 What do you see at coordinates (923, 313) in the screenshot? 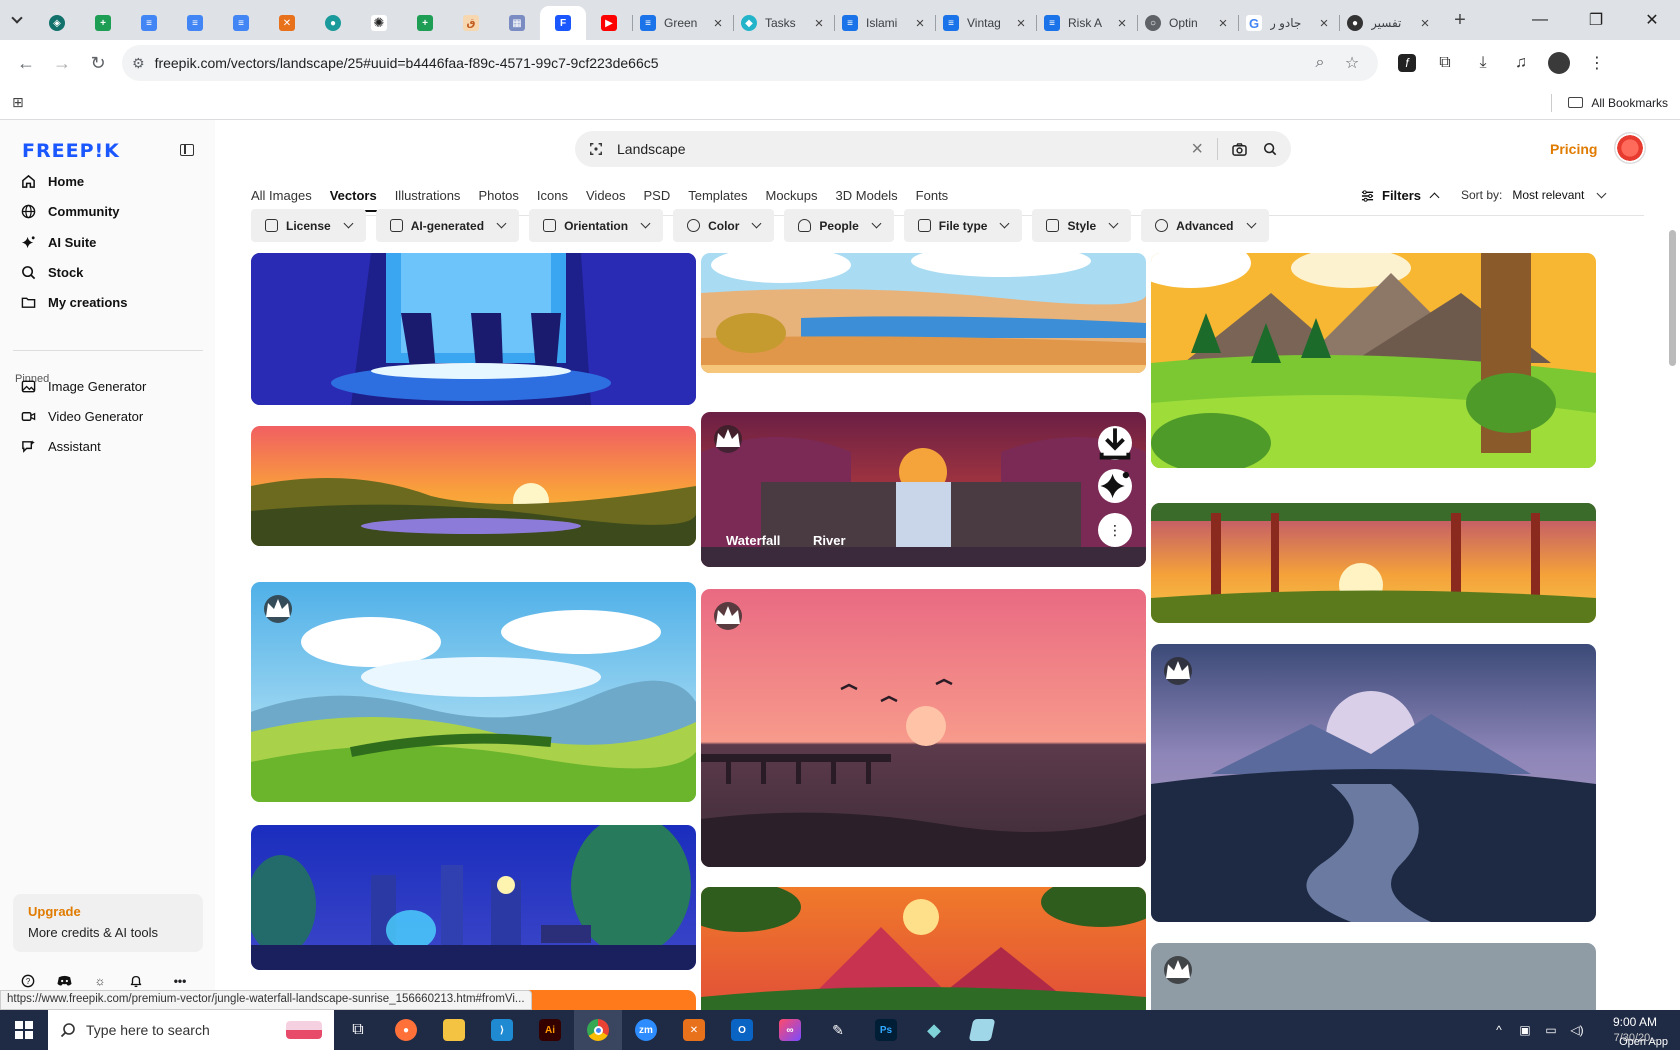
I see `result-card-desert-lake` at bounding box center [923, 313].